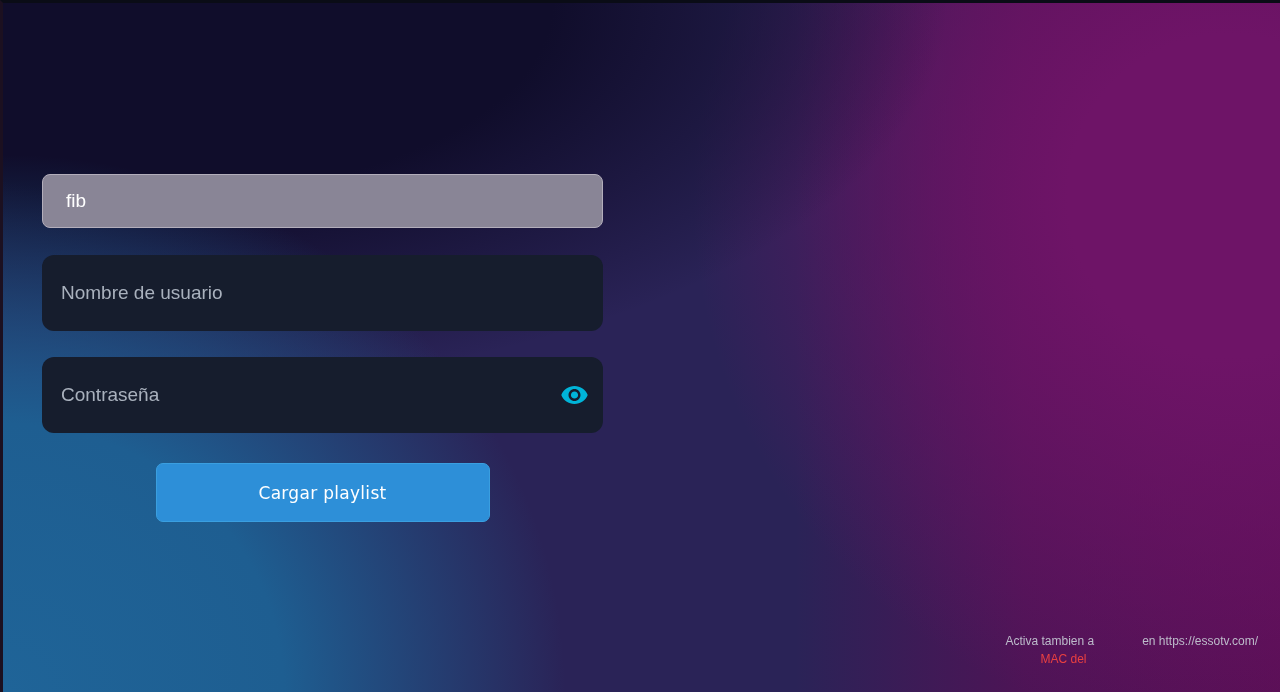 The image size is (1280, 692). What do you see at coordinates (1050, 641) in the screenshot?
I see `notice-text: Activa tambien a` at bounding box center [1050, 641].